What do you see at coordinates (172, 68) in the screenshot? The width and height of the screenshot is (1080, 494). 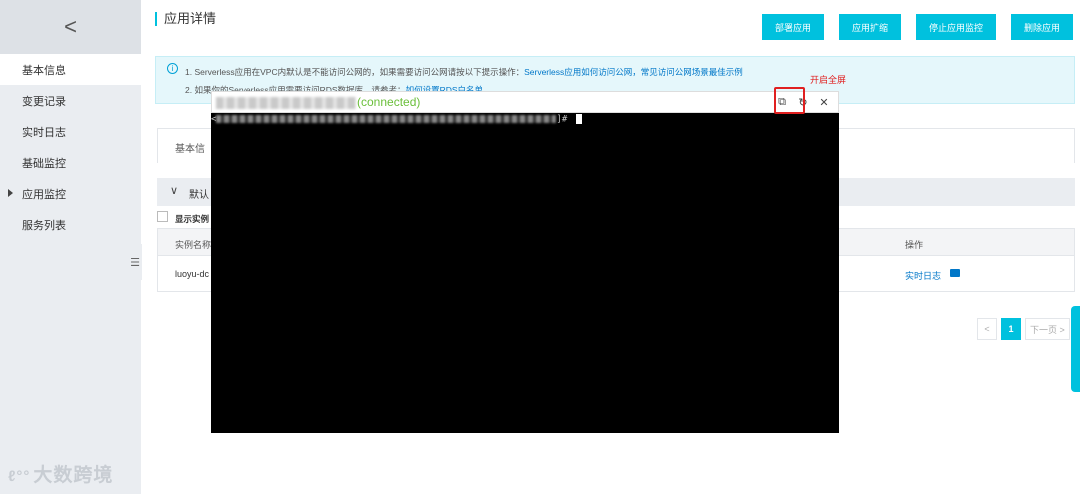 I see `info-icon: i` at bounding box center [172, 68].